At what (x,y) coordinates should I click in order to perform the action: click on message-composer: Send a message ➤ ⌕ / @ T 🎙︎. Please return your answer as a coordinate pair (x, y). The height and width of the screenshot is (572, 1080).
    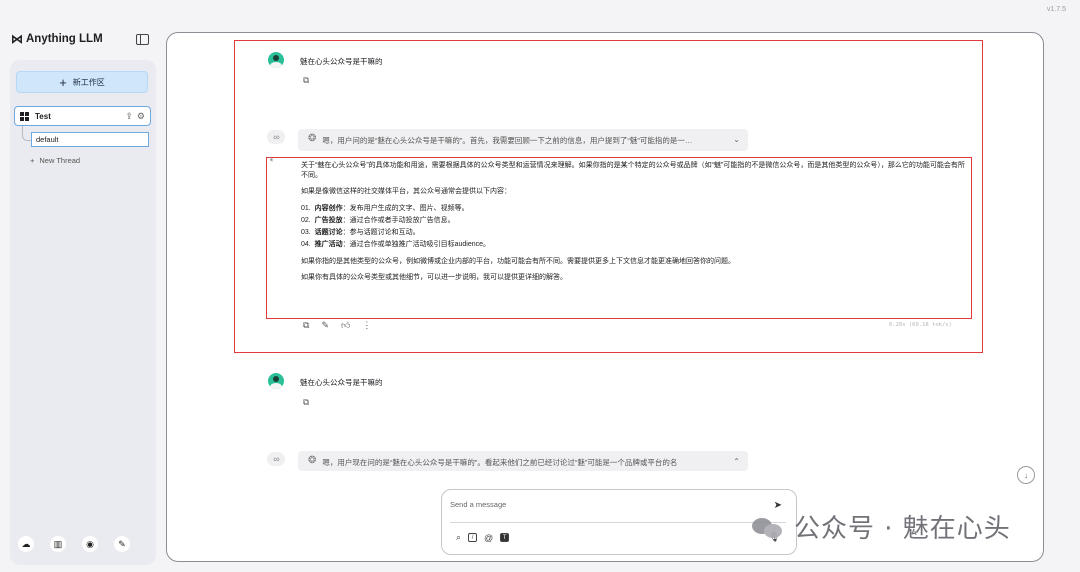
    Looking at the image, I should click on (619, 522).